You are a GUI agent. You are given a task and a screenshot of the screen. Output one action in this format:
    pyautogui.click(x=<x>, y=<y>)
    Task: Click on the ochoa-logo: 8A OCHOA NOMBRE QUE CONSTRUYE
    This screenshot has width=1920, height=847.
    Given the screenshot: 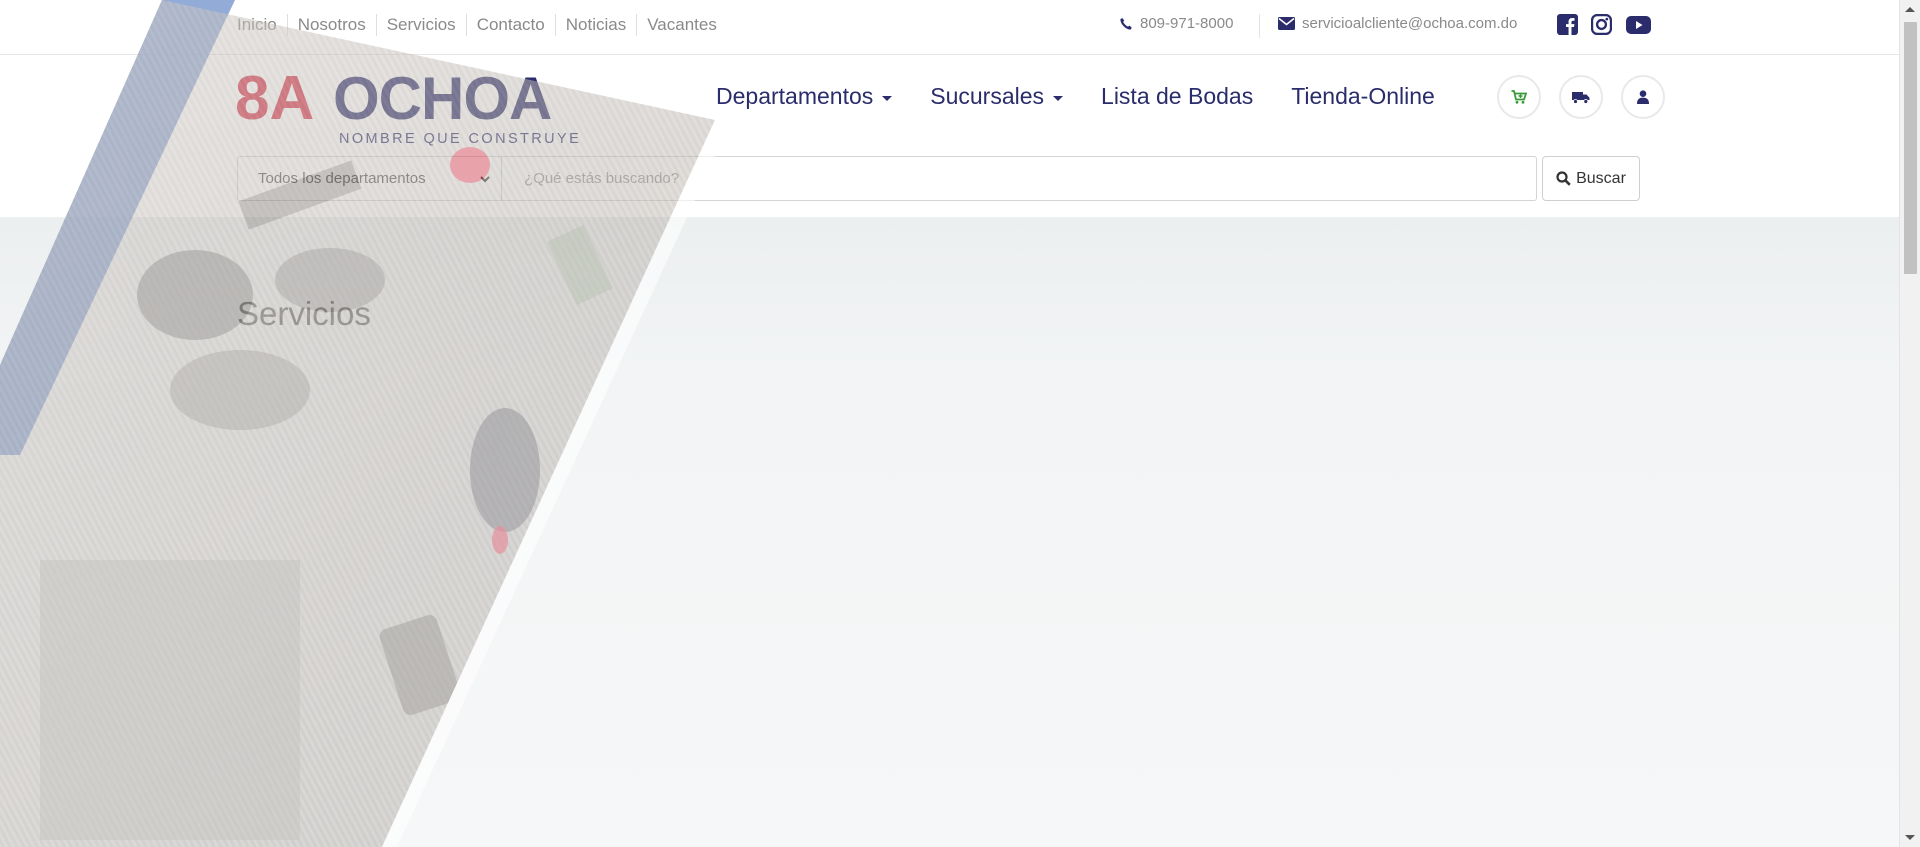 What is the action you would take?
    pyautogui.click(x=415, y=104)
    